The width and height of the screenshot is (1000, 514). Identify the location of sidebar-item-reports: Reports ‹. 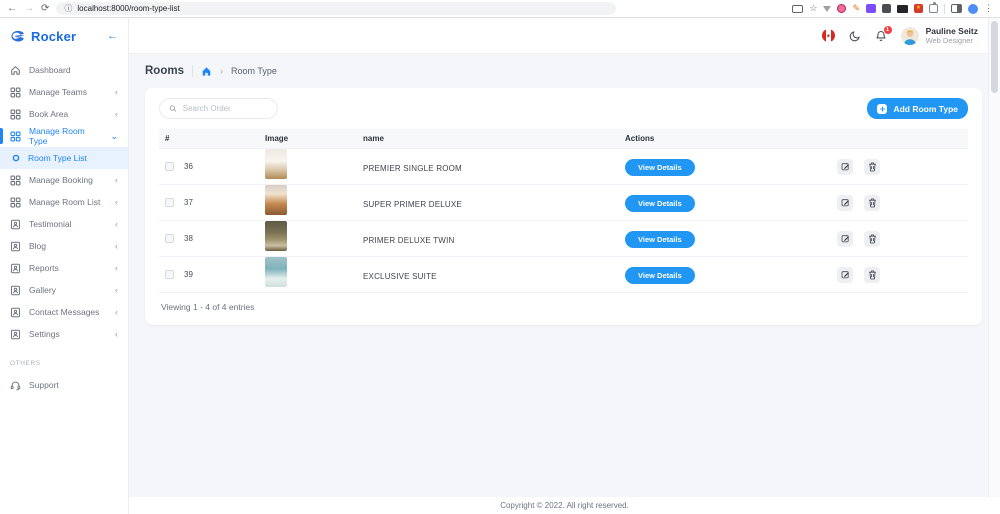
(64, 268).